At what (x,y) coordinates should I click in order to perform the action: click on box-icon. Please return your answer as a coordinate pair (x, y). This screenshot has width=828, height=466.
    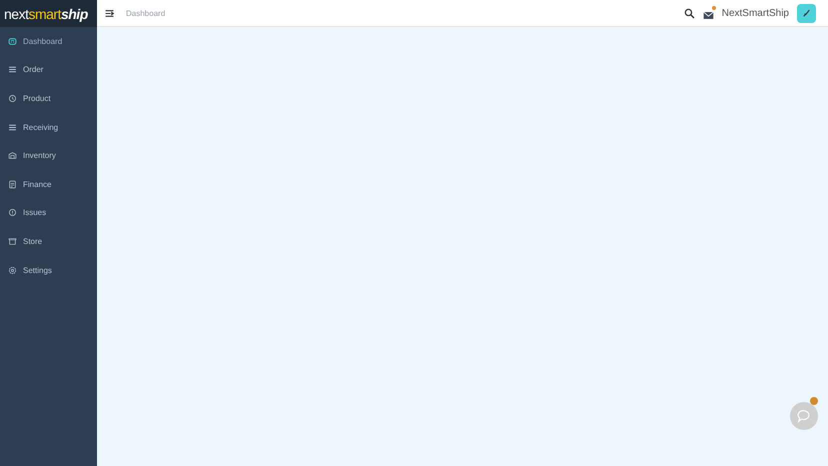
    Looking at the image, I should click on (12, 241).